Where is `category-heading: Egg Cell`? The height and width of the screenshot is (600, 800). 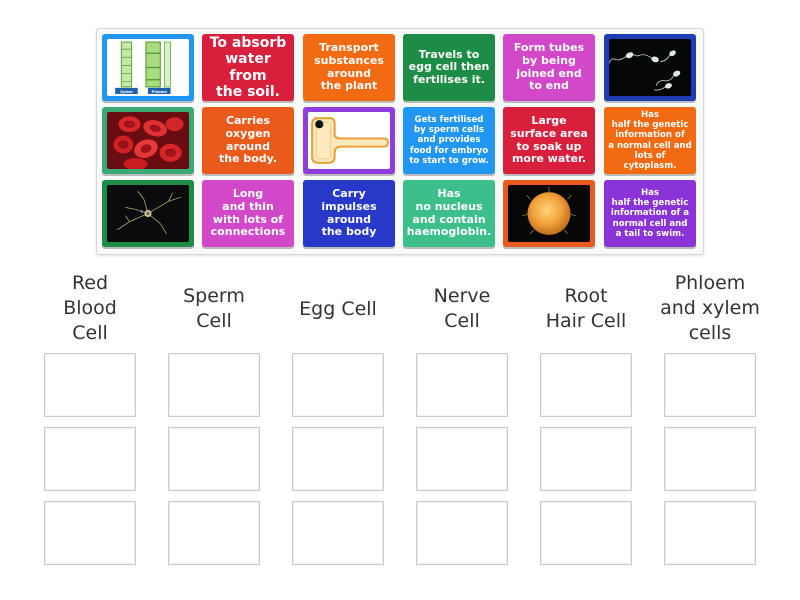 category-heading: Egg Cell is located at coordinates (338, 309).